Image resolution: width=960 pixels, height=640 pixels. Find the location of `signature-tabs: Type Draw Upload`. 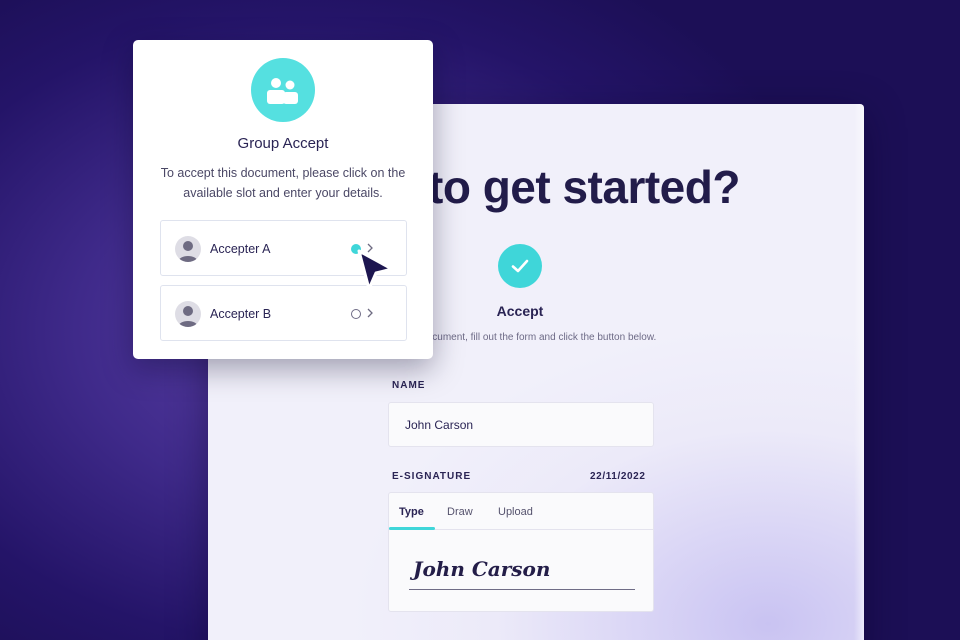

signature-tabs: Type Draw Upload is located at coordinates (521, 511).